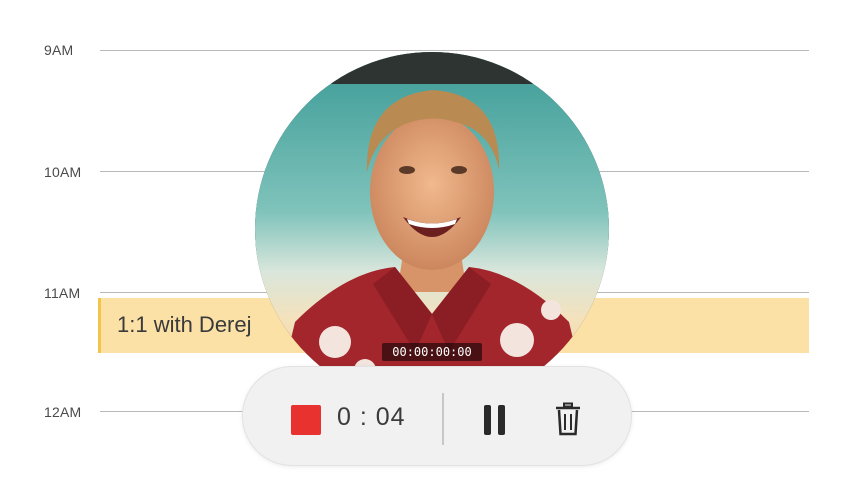  I want to click on hour-label-10am: 10AM, so click(63, 172).